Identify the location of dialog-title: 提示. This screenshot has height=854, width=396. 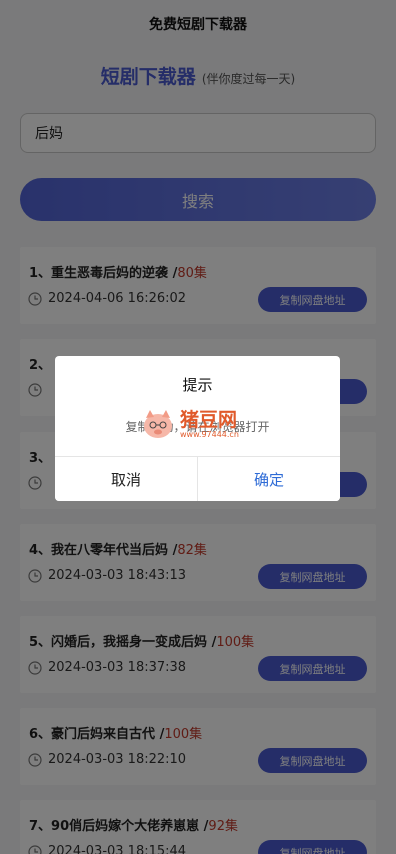
(197, 385).